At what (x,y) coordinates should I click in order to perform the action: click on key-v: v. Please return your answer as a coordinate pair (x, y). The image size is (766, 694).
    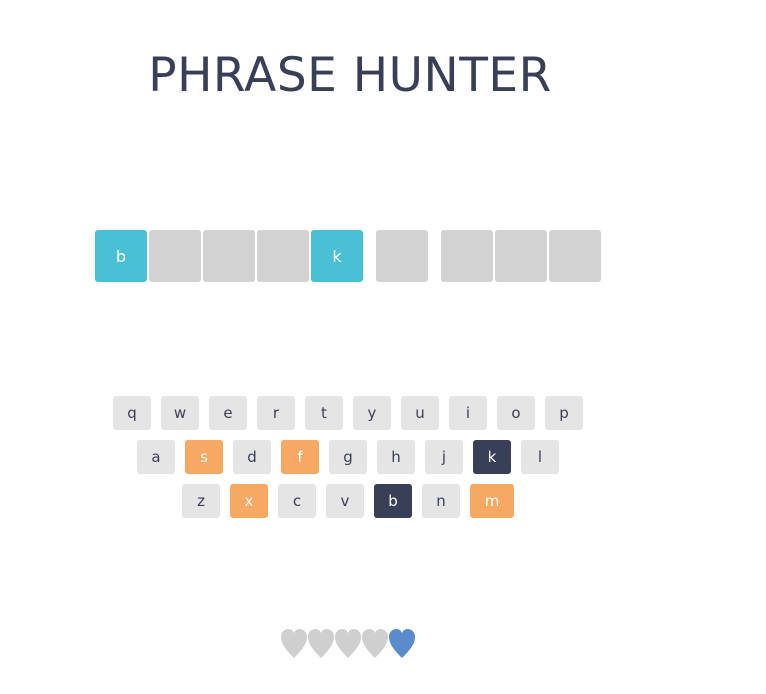
    Looking at the image, I should click on (345, 501).